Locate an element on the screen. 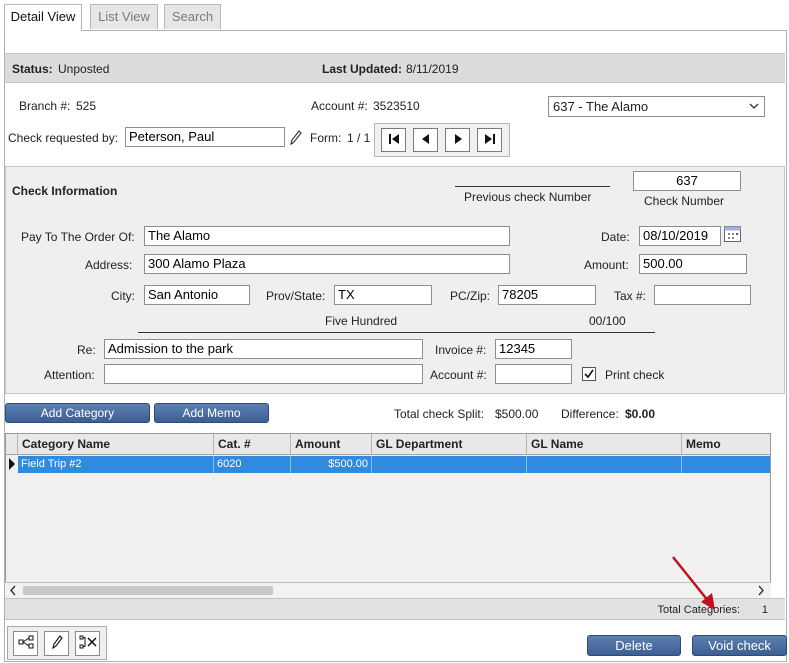 Image resolution: width=789 pixels, height=663 pixels. address-label: Address: is located at coordinates (109, 265).